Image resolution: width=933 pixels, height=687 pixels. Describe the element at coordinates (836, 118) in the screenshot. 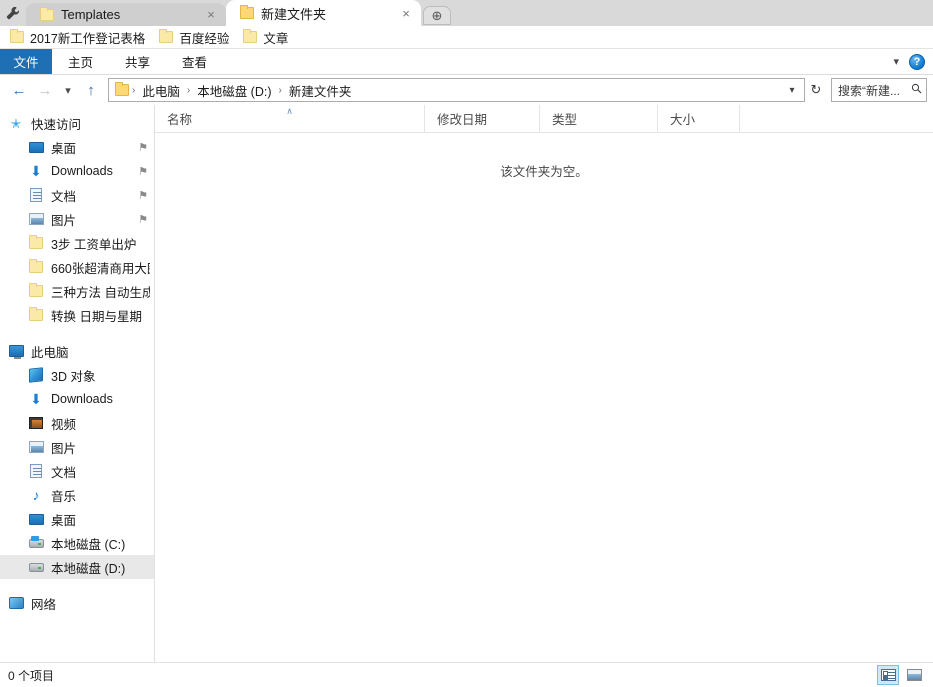

I see `column-header-empty` at that location.